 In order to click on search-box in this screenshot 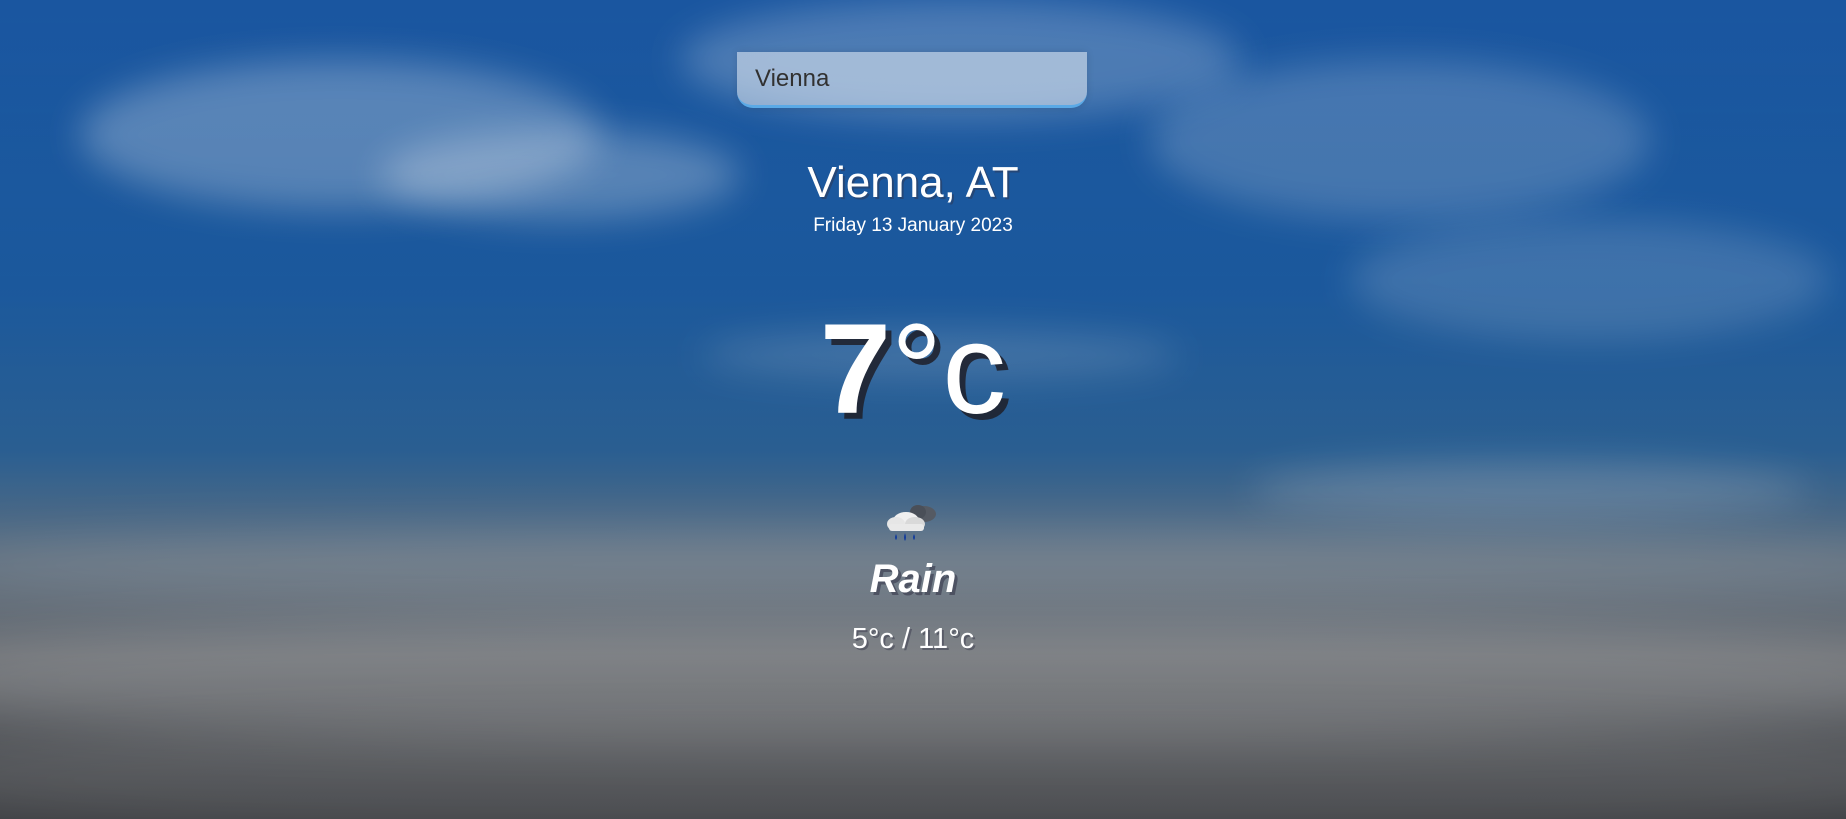, I will do `click(912, 80)`.